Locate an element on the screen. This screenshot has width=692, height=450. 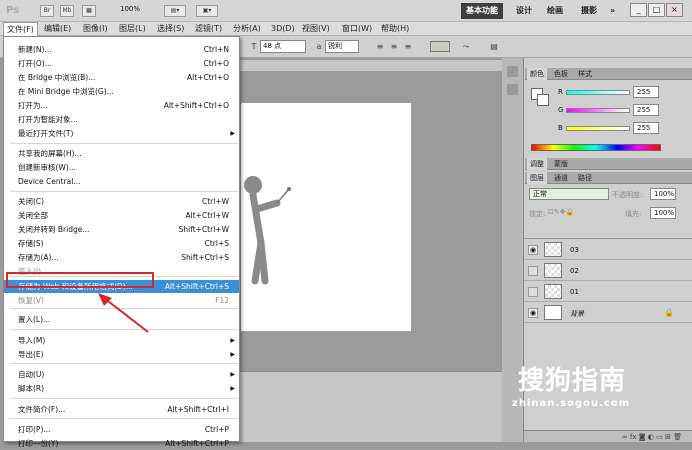
menu-3d: 3D(D) is located at coordinates (283, 29).